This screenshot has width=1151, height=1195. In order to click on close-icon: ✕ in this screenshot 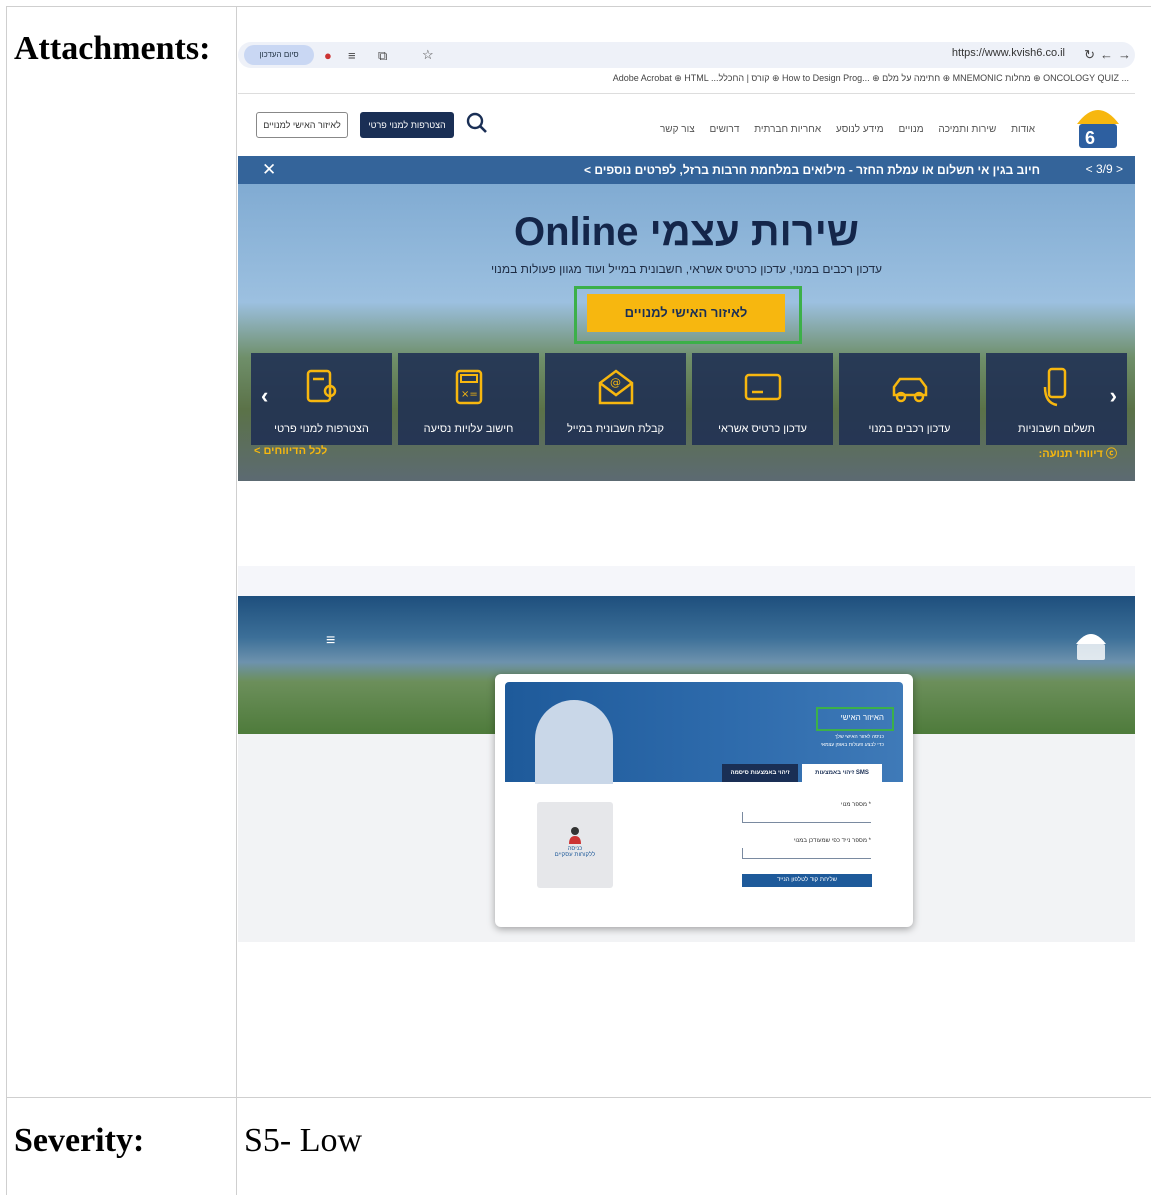, I will do `click(269, 170)`.